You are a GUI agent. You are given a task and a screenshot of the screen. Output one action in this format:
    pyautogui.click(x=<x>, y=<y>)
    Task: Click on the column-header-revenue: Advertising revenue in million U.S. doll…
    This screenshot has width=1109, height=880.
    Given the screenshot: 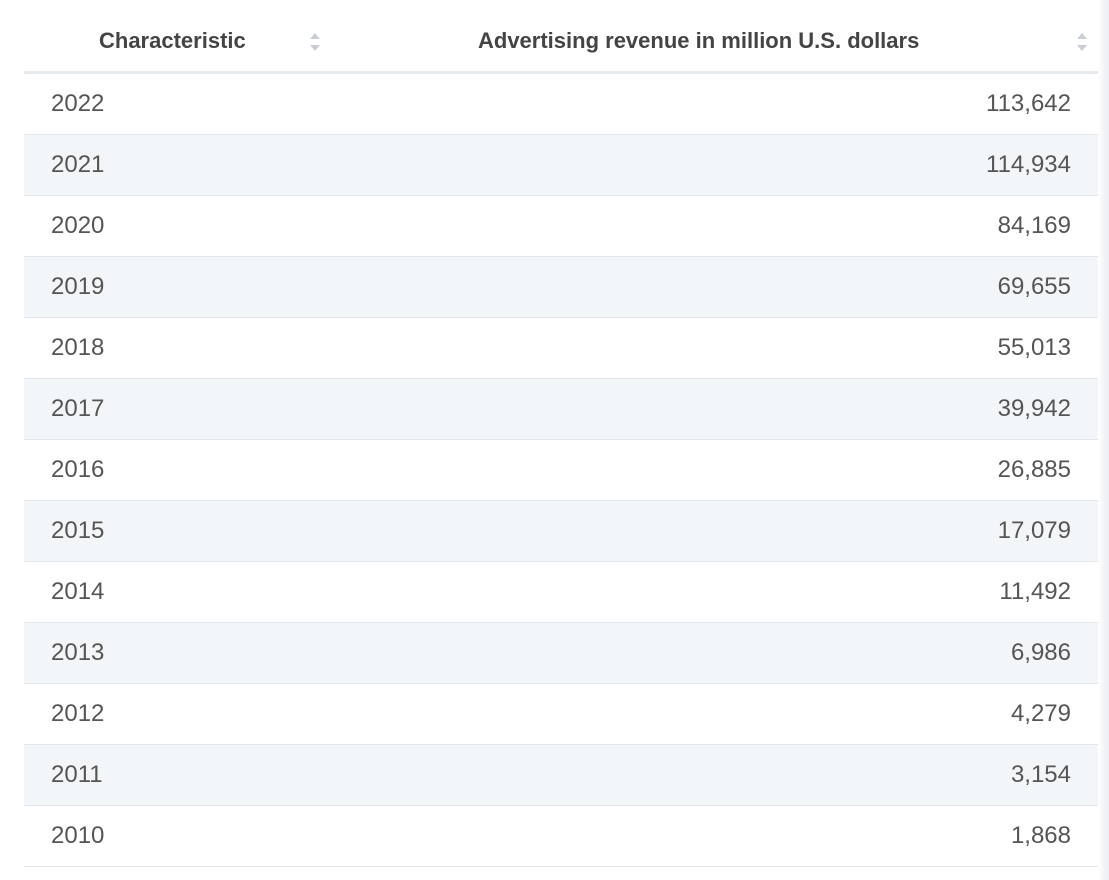 What is the action you would take?
    pyautogui.click(x=713, y=35)
    